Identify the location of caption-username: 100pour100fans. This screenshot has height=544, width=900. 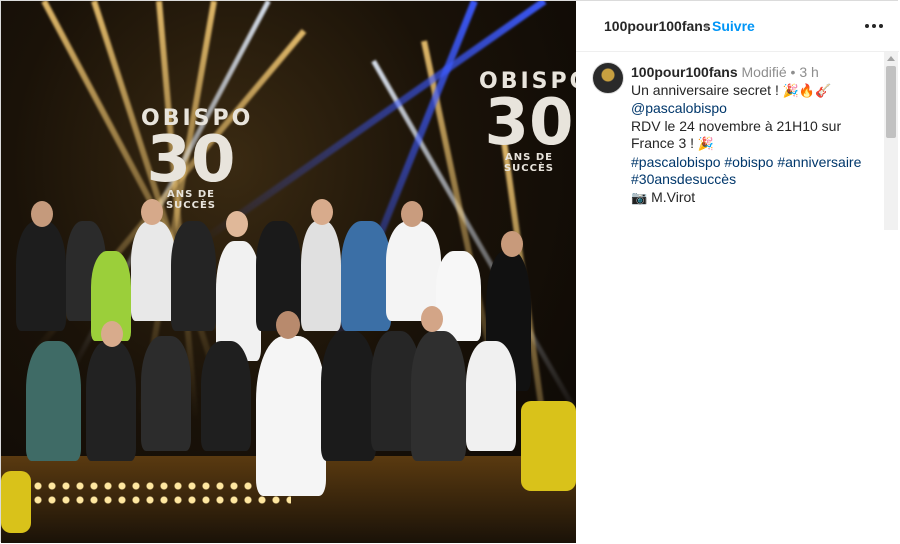
(684, 72).